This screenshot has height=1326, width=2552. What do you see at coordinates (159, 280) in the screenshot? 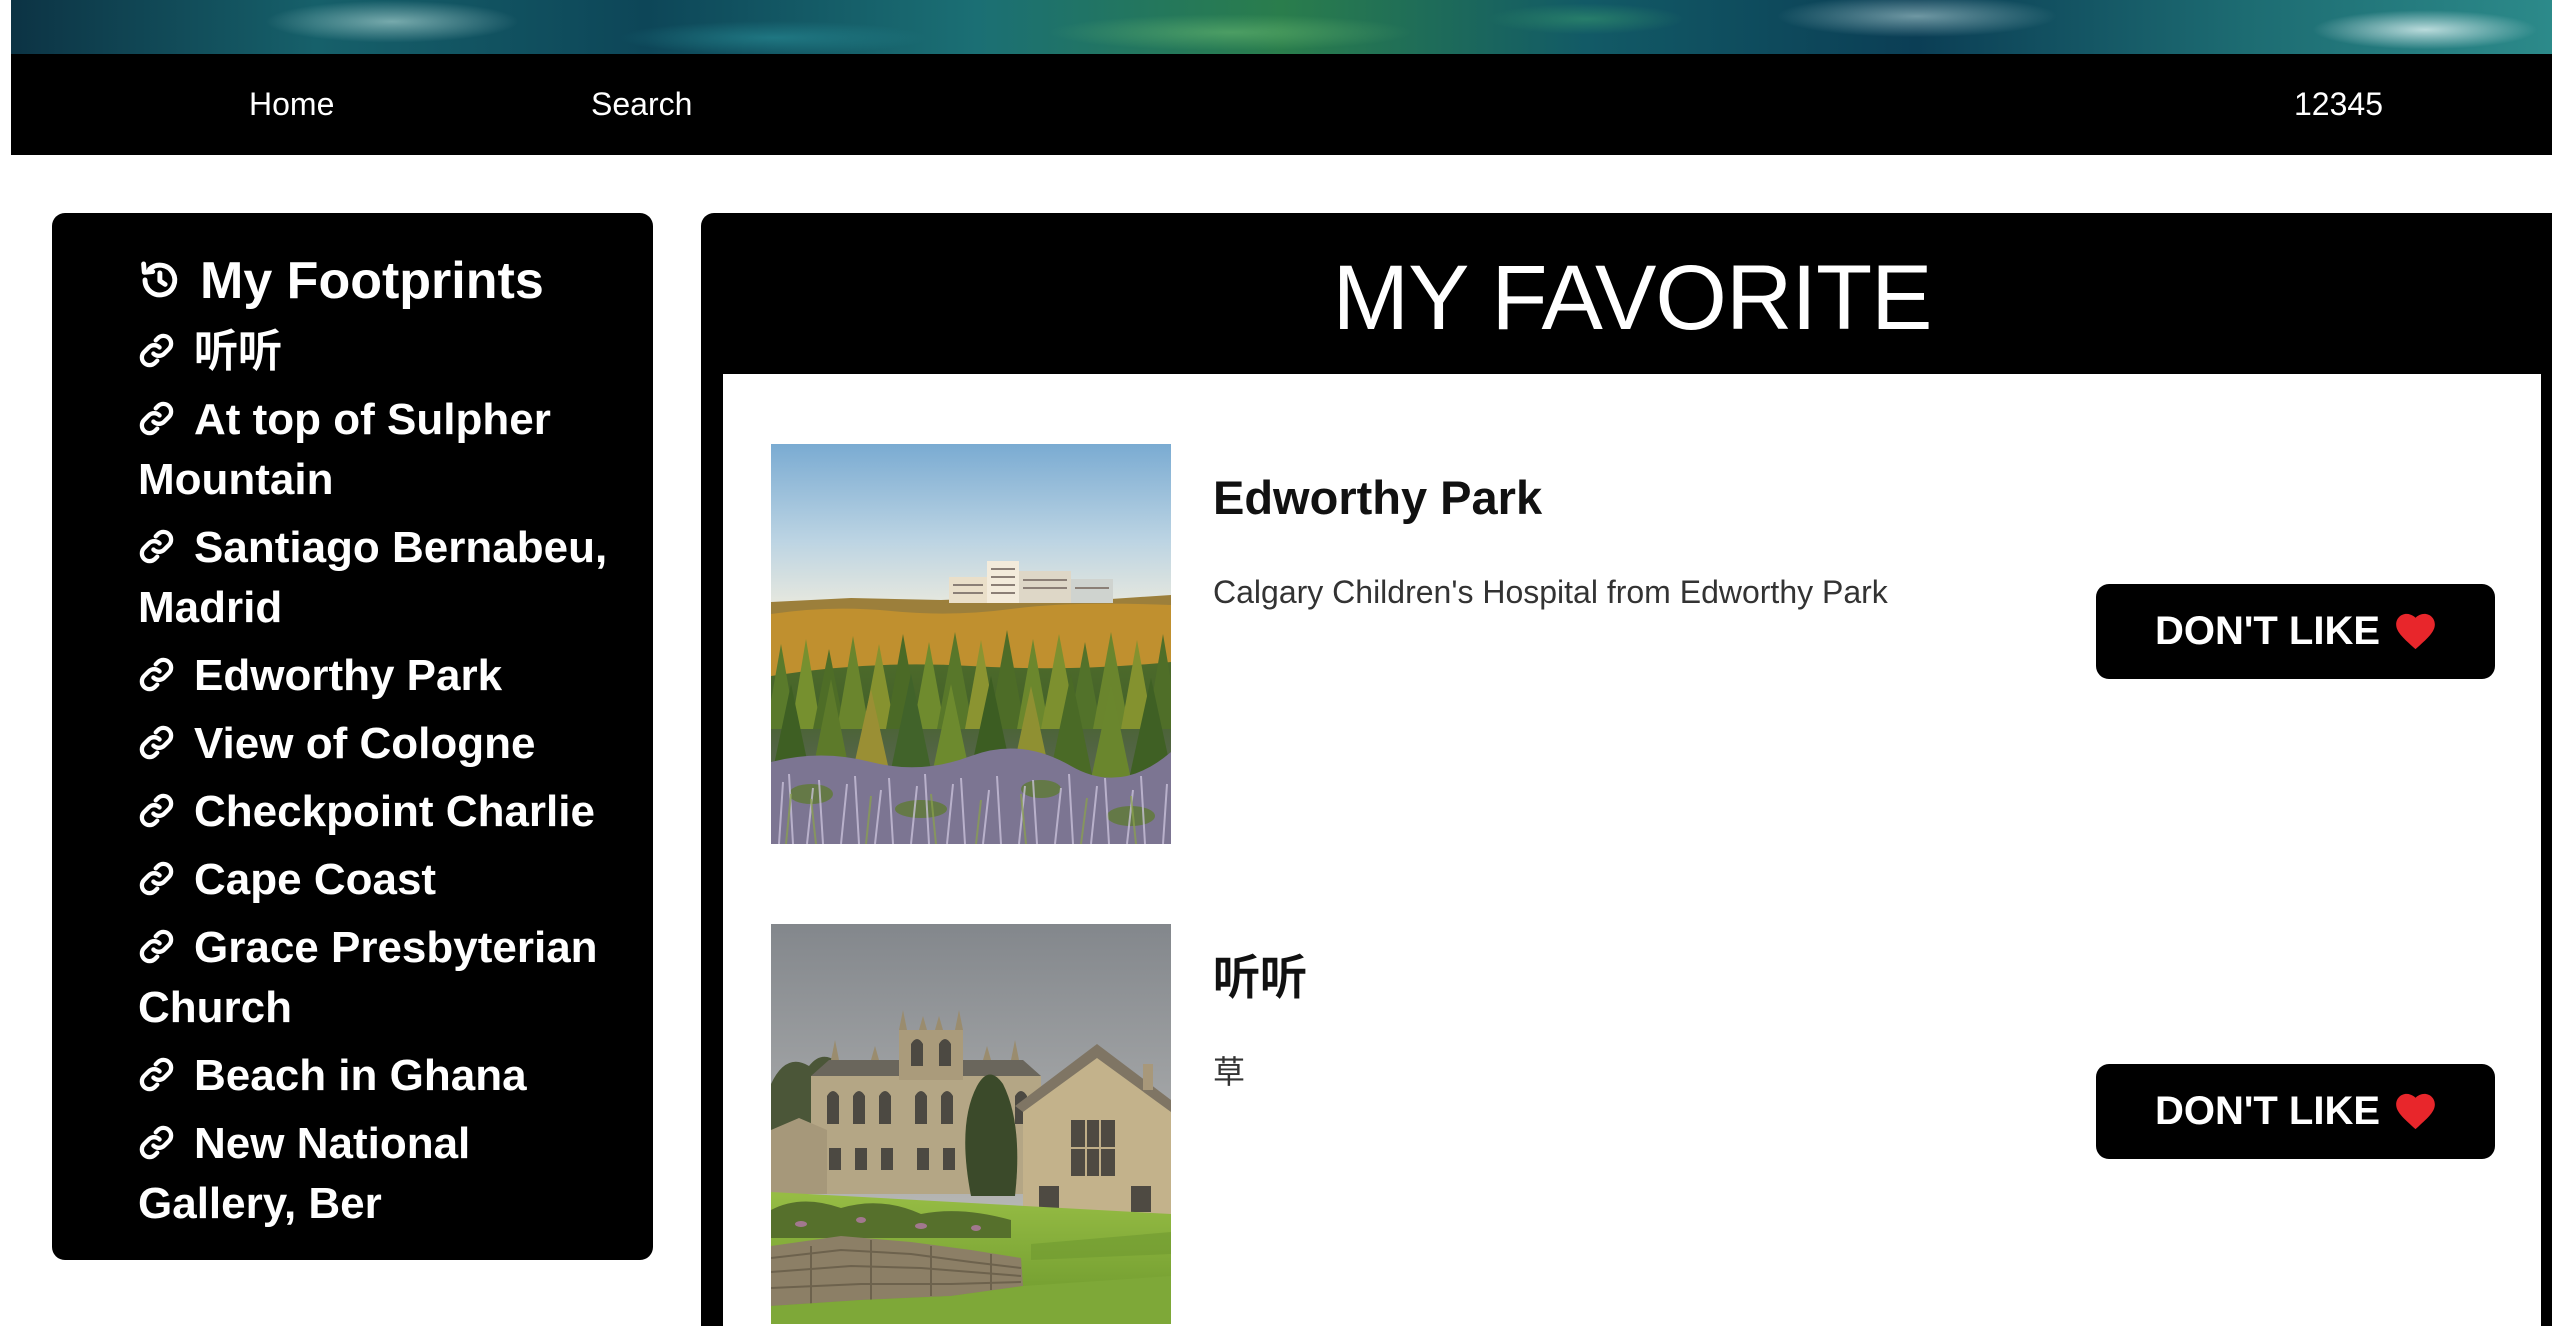
I see `history-icon` at bounding box center [159, 280].